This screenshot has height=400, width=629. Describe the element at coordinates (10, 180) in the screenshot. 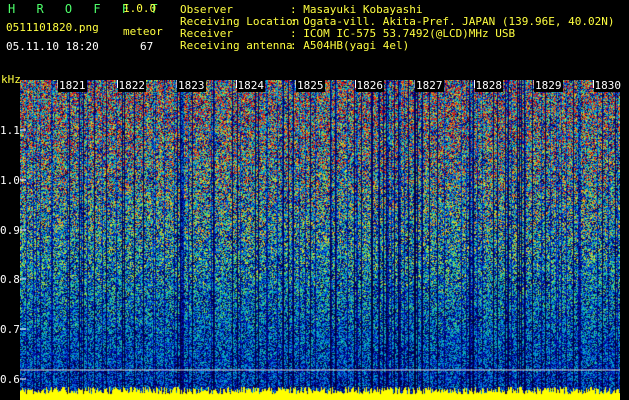

I see `y-tick-label: 1.0` at that location.